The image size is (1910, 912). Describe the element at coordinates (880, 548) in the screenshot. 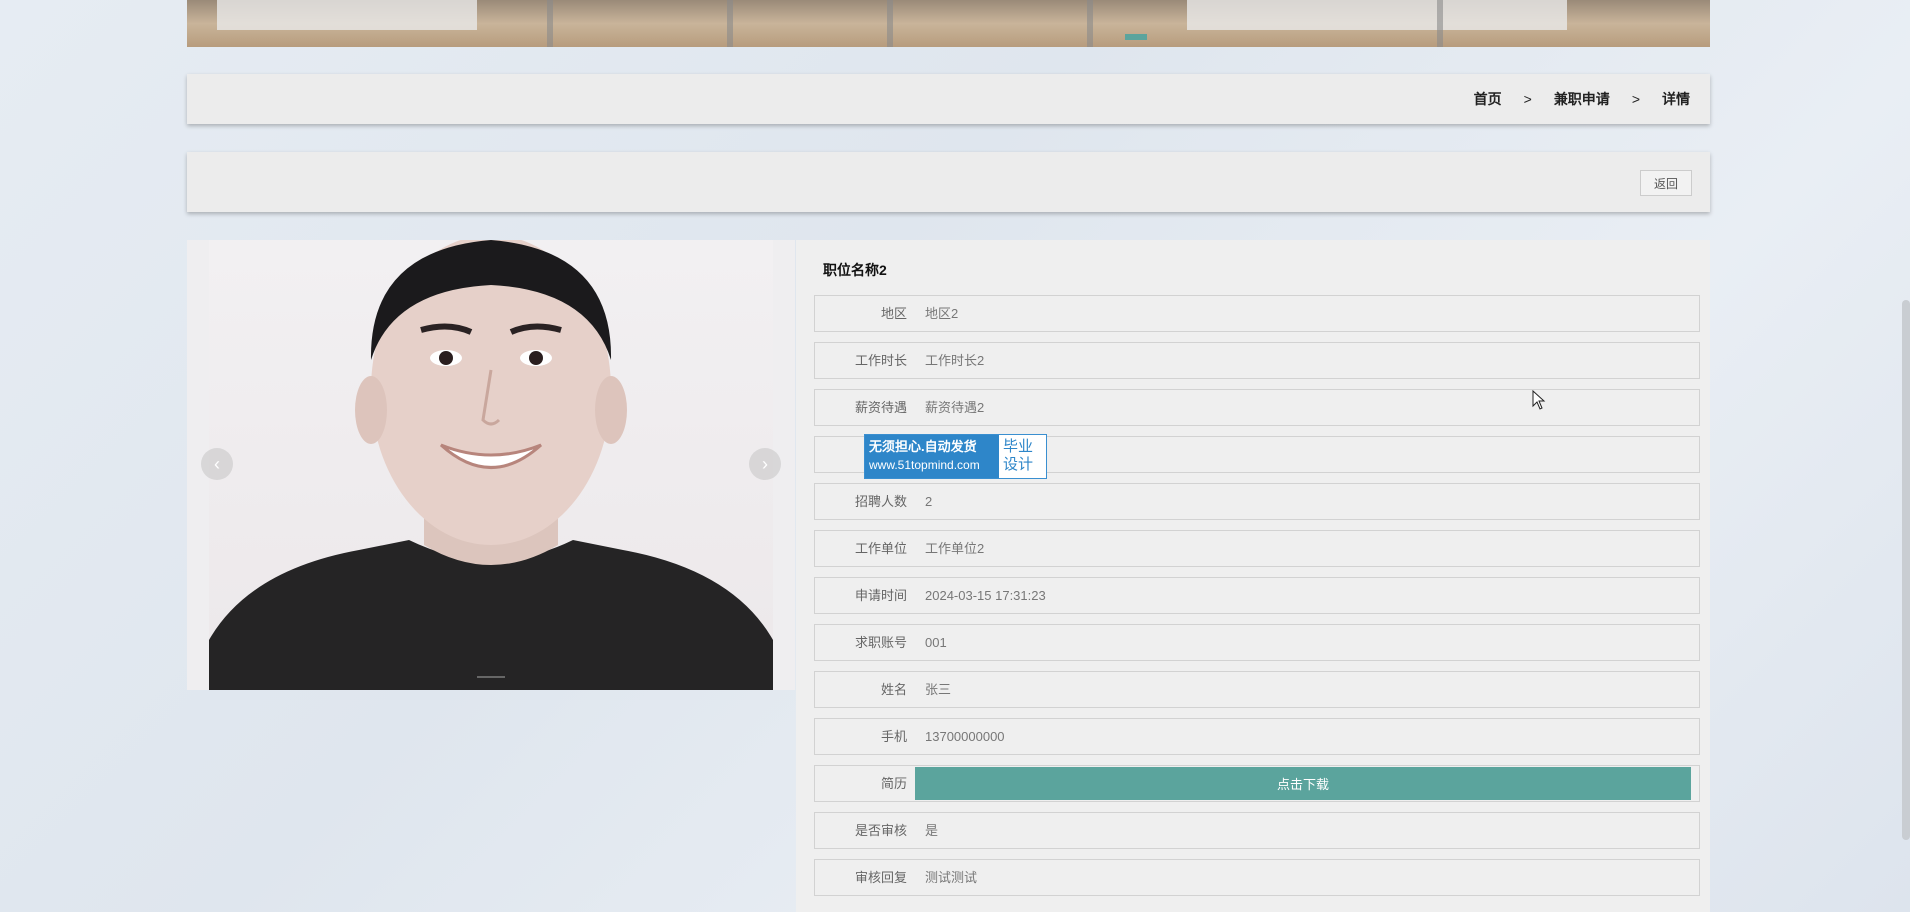

I see `field-label: 工作单位` at that location.